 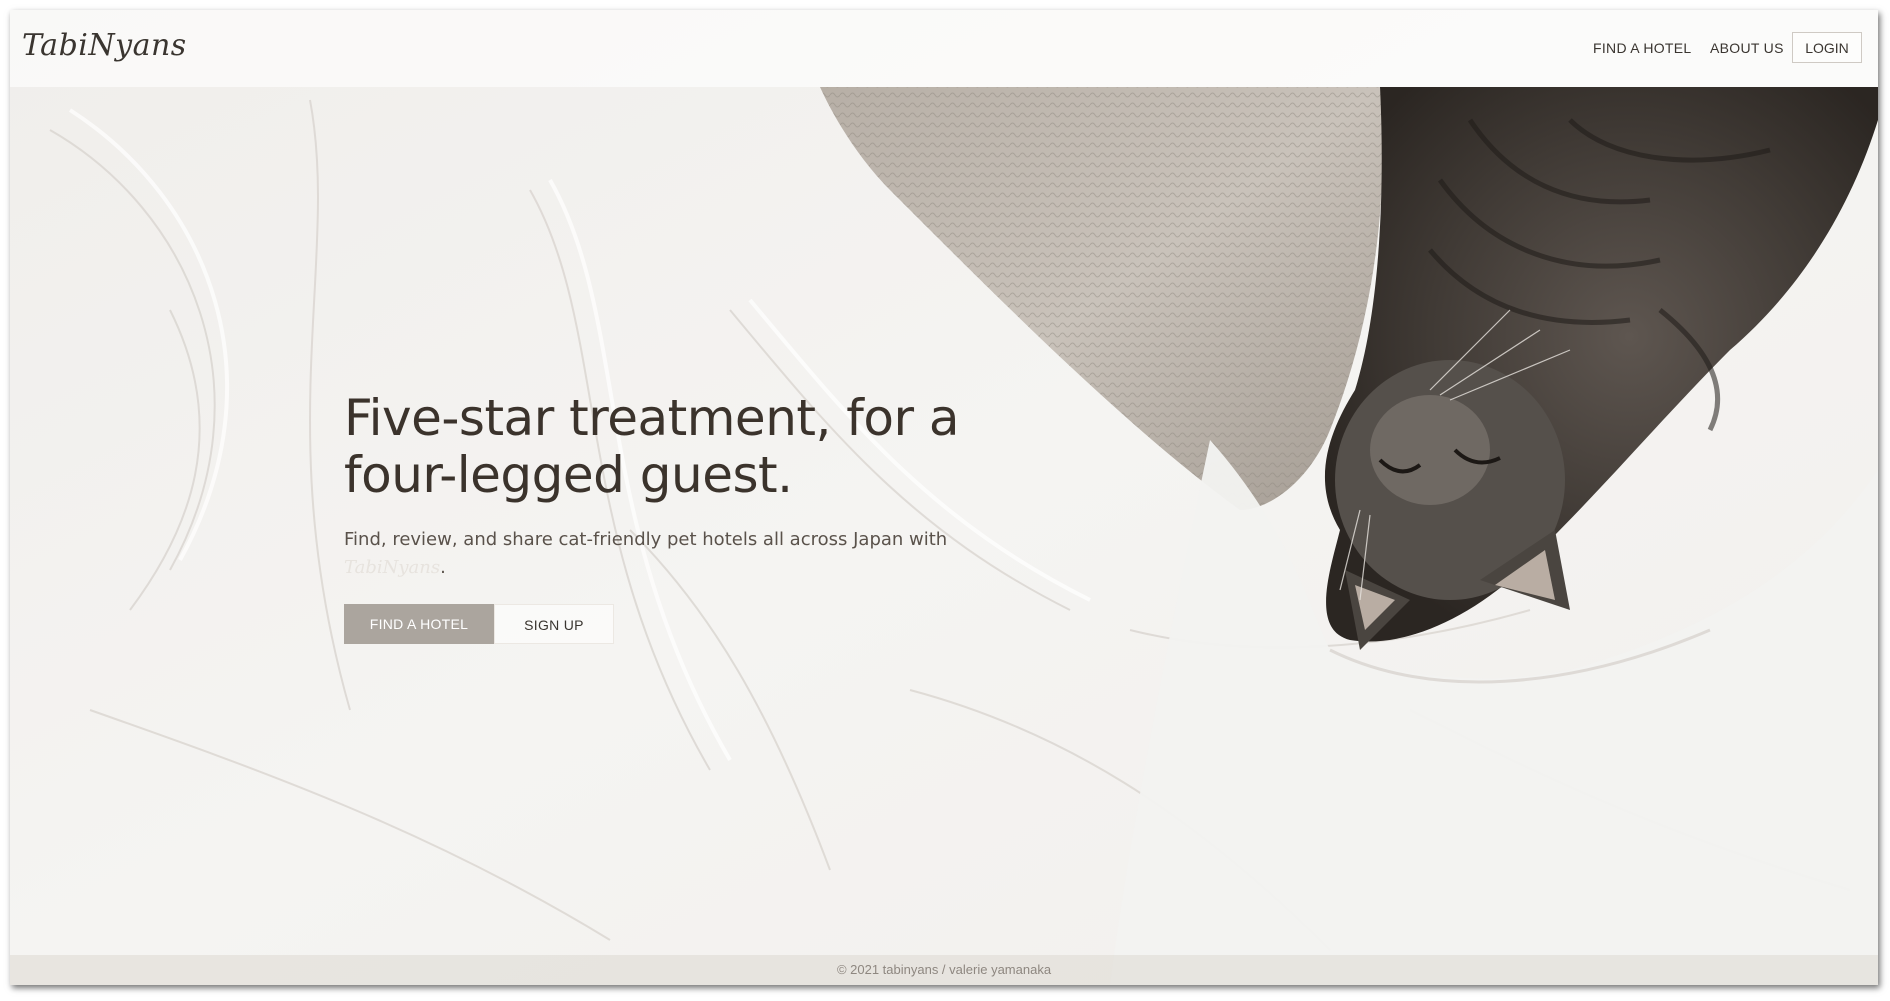 I want to click on nav-find-hotel-link: FIND A HOTEL, so click(x=1642, y=48).